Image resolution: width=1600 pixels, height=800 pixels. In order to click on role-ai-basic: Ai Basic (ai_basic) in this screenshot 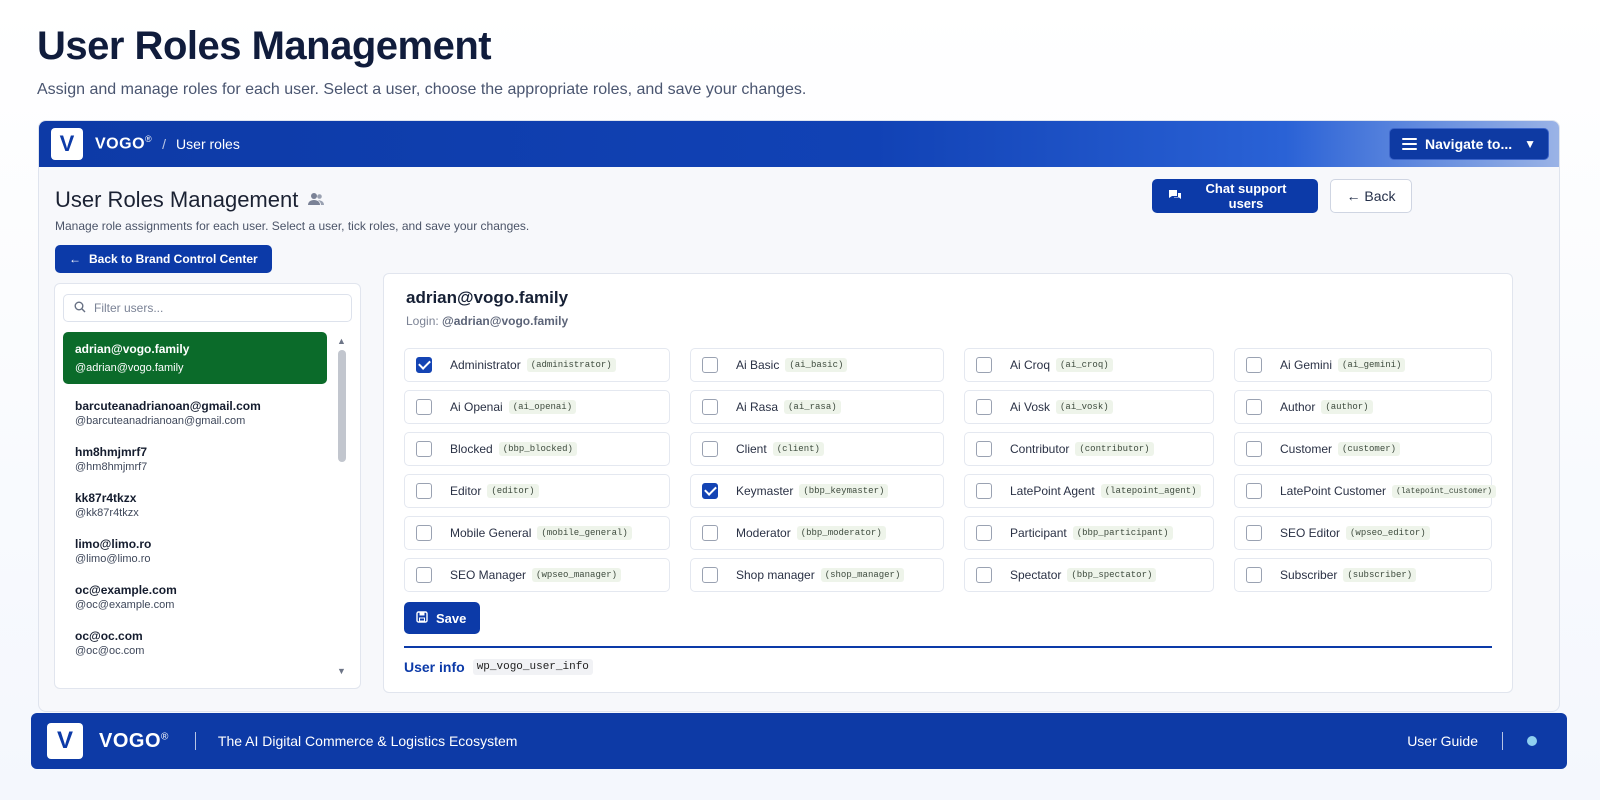, I will do `click(817, 365)`.